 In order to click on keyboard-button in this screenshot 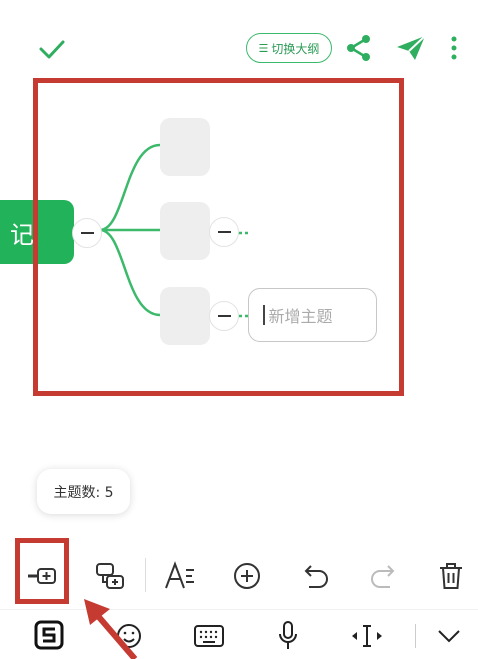, I will do `click(209, 636)`.